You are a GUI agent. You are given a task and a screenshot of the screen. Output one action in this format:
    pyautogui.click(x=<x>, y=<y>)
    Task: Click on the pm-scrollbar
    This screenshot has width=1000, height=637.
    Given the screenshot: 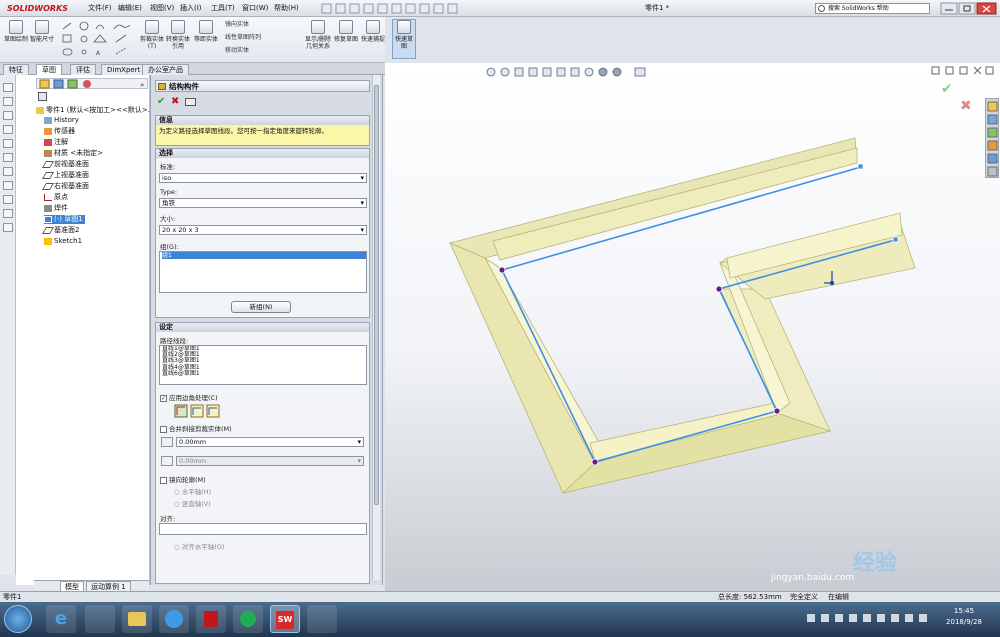 What is the action you would take?
    pyautogui.click(x=376, y=327)
    